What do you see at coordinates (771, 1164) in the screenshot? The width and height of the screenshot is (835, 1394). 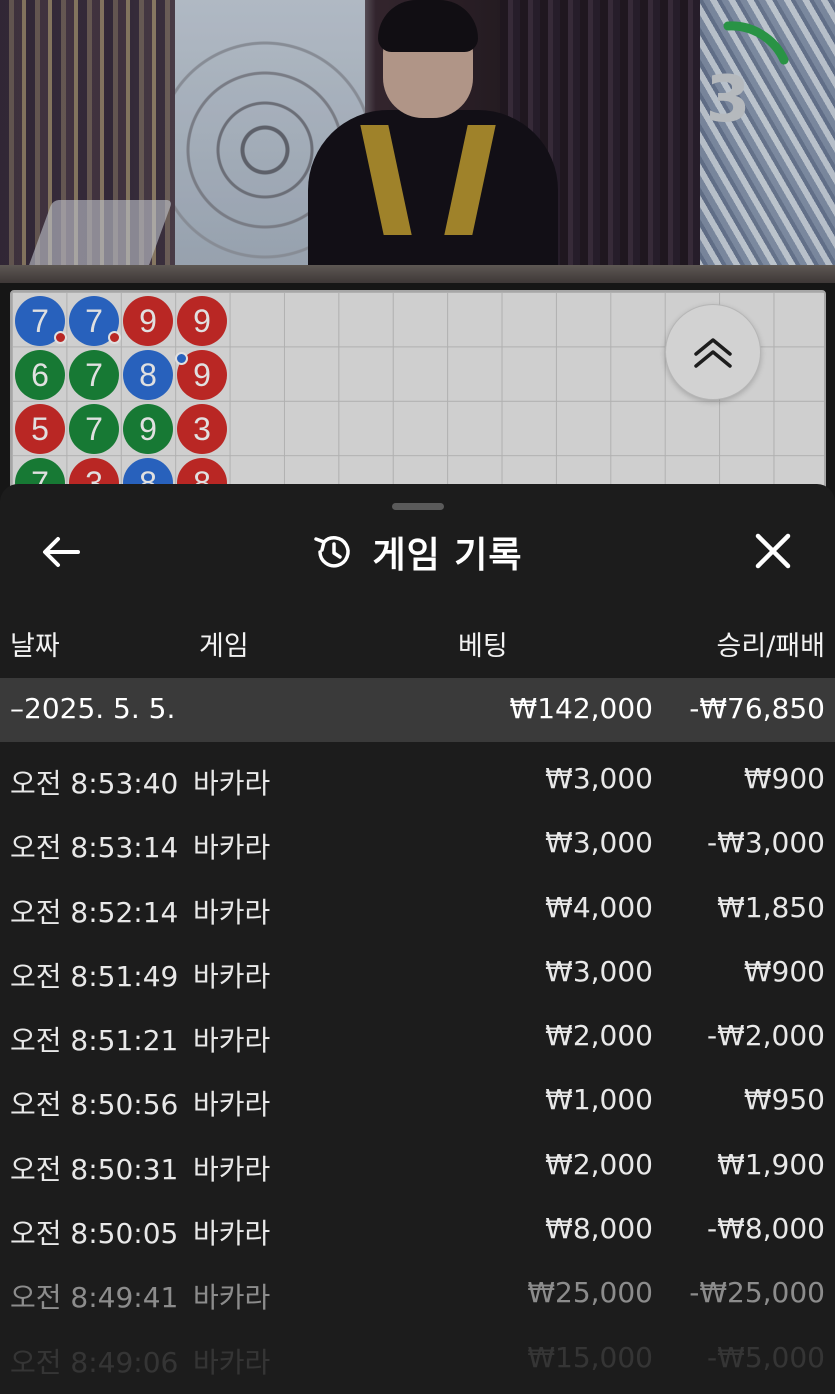 I see `row-win-loss: ₩1,900` at bounding box center [771, 1164].